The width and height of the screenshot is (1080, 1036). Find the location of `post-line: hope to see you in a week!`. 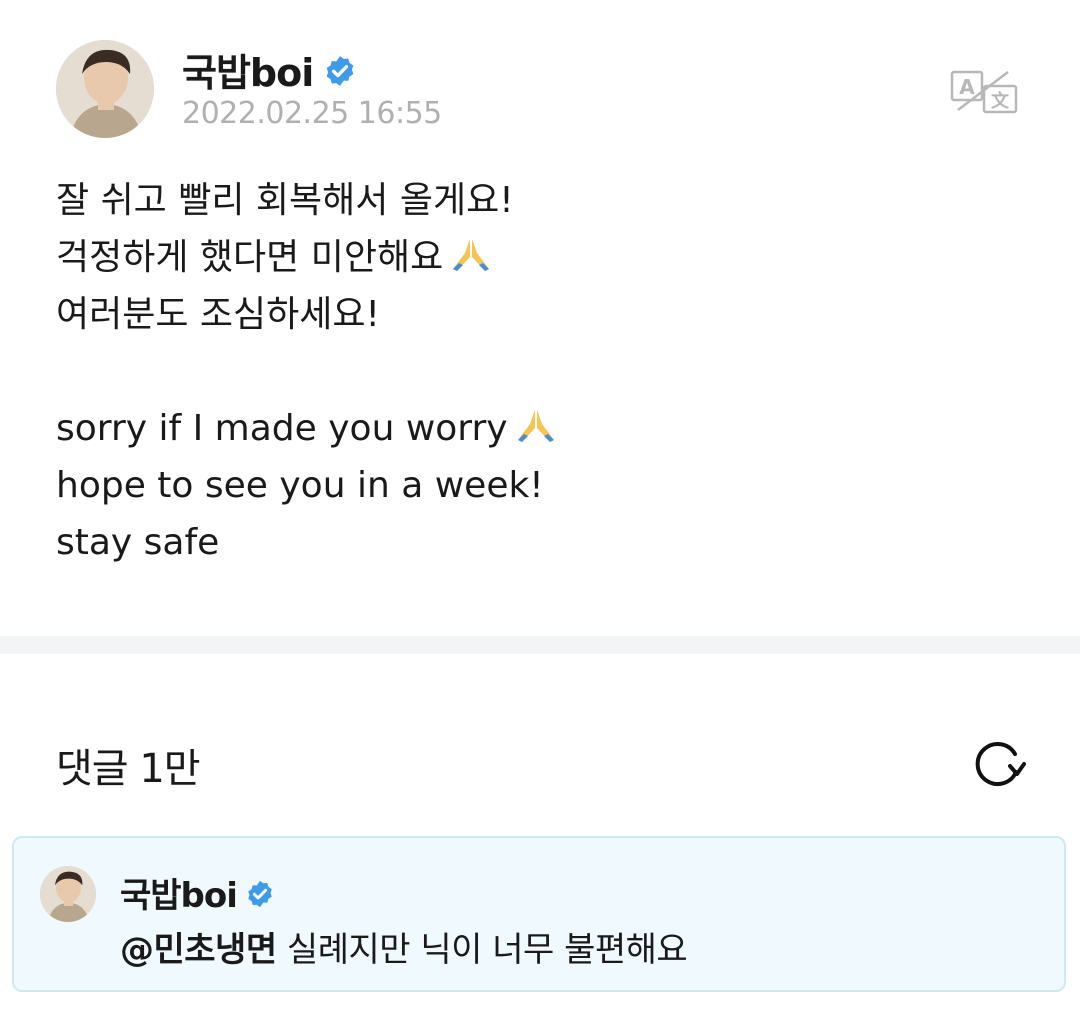

post-line: hope to see you in a week! is located at coordinates (300, 485).